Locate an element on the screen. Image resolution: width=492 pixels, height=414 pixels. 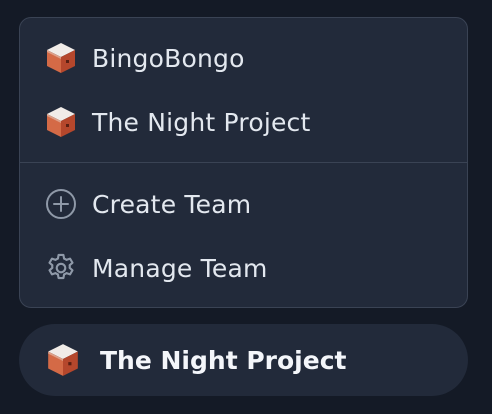
gear-icon is located at coordinates (61, 268).